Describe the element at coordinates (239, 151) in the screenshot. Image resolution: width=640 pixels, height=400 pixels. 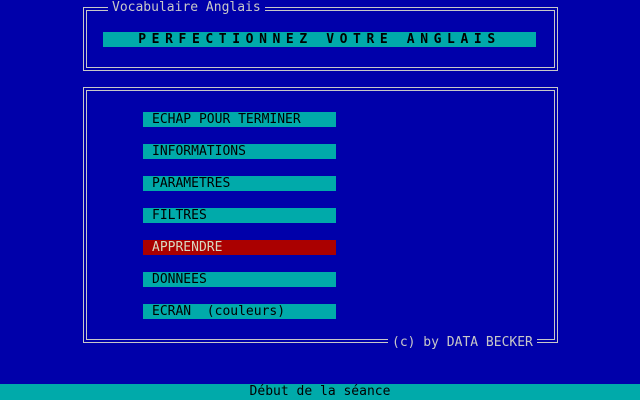
I see `menu-item-informations: INFORMATIONS` at that location.